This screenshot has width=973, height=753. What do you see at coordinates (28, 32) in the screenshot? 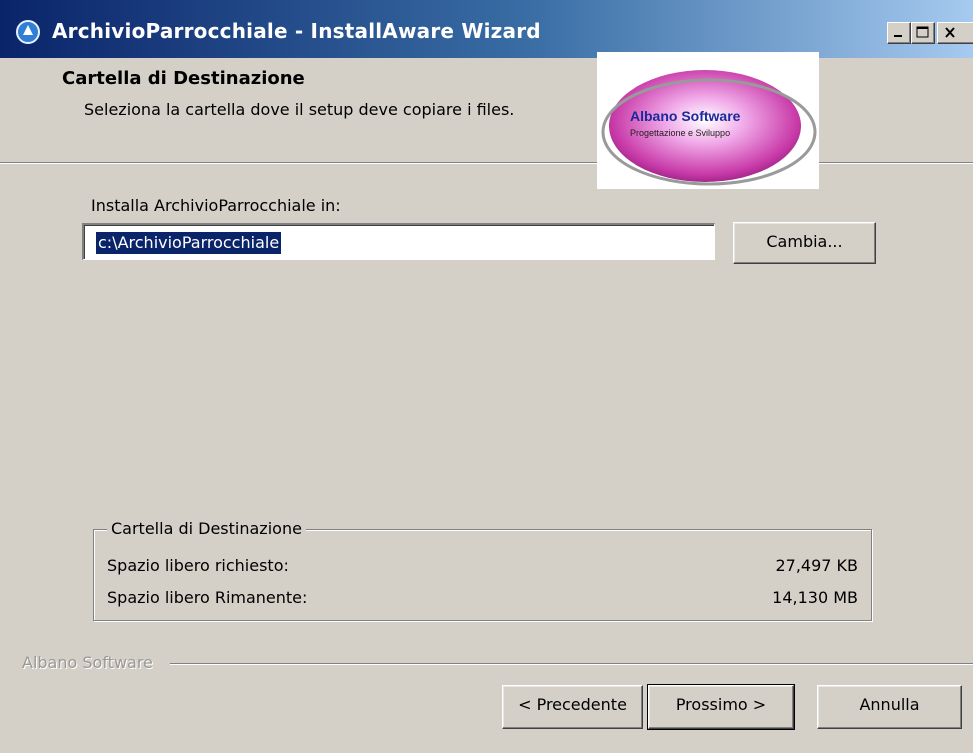
I see `installaware-icon` at bounding box center [28, 32].